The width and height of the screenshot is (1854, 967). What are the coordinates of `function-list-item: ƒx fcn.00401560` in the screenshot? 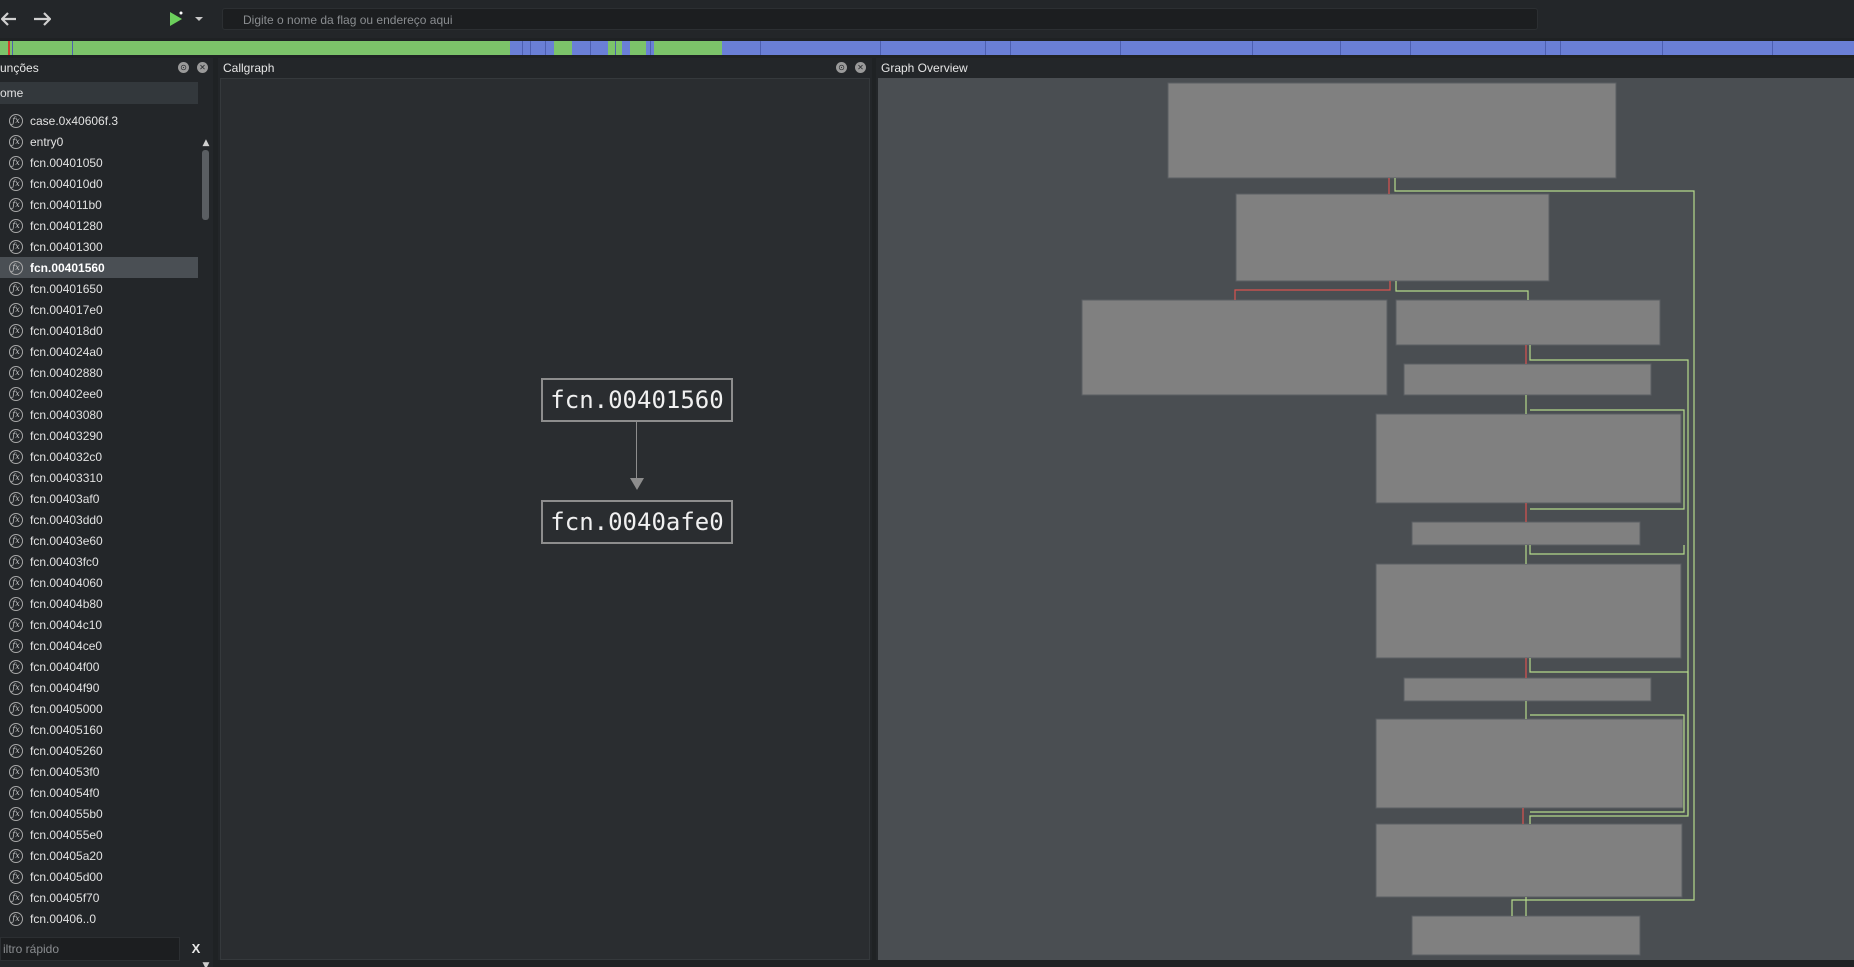 It's located at (99, 267).